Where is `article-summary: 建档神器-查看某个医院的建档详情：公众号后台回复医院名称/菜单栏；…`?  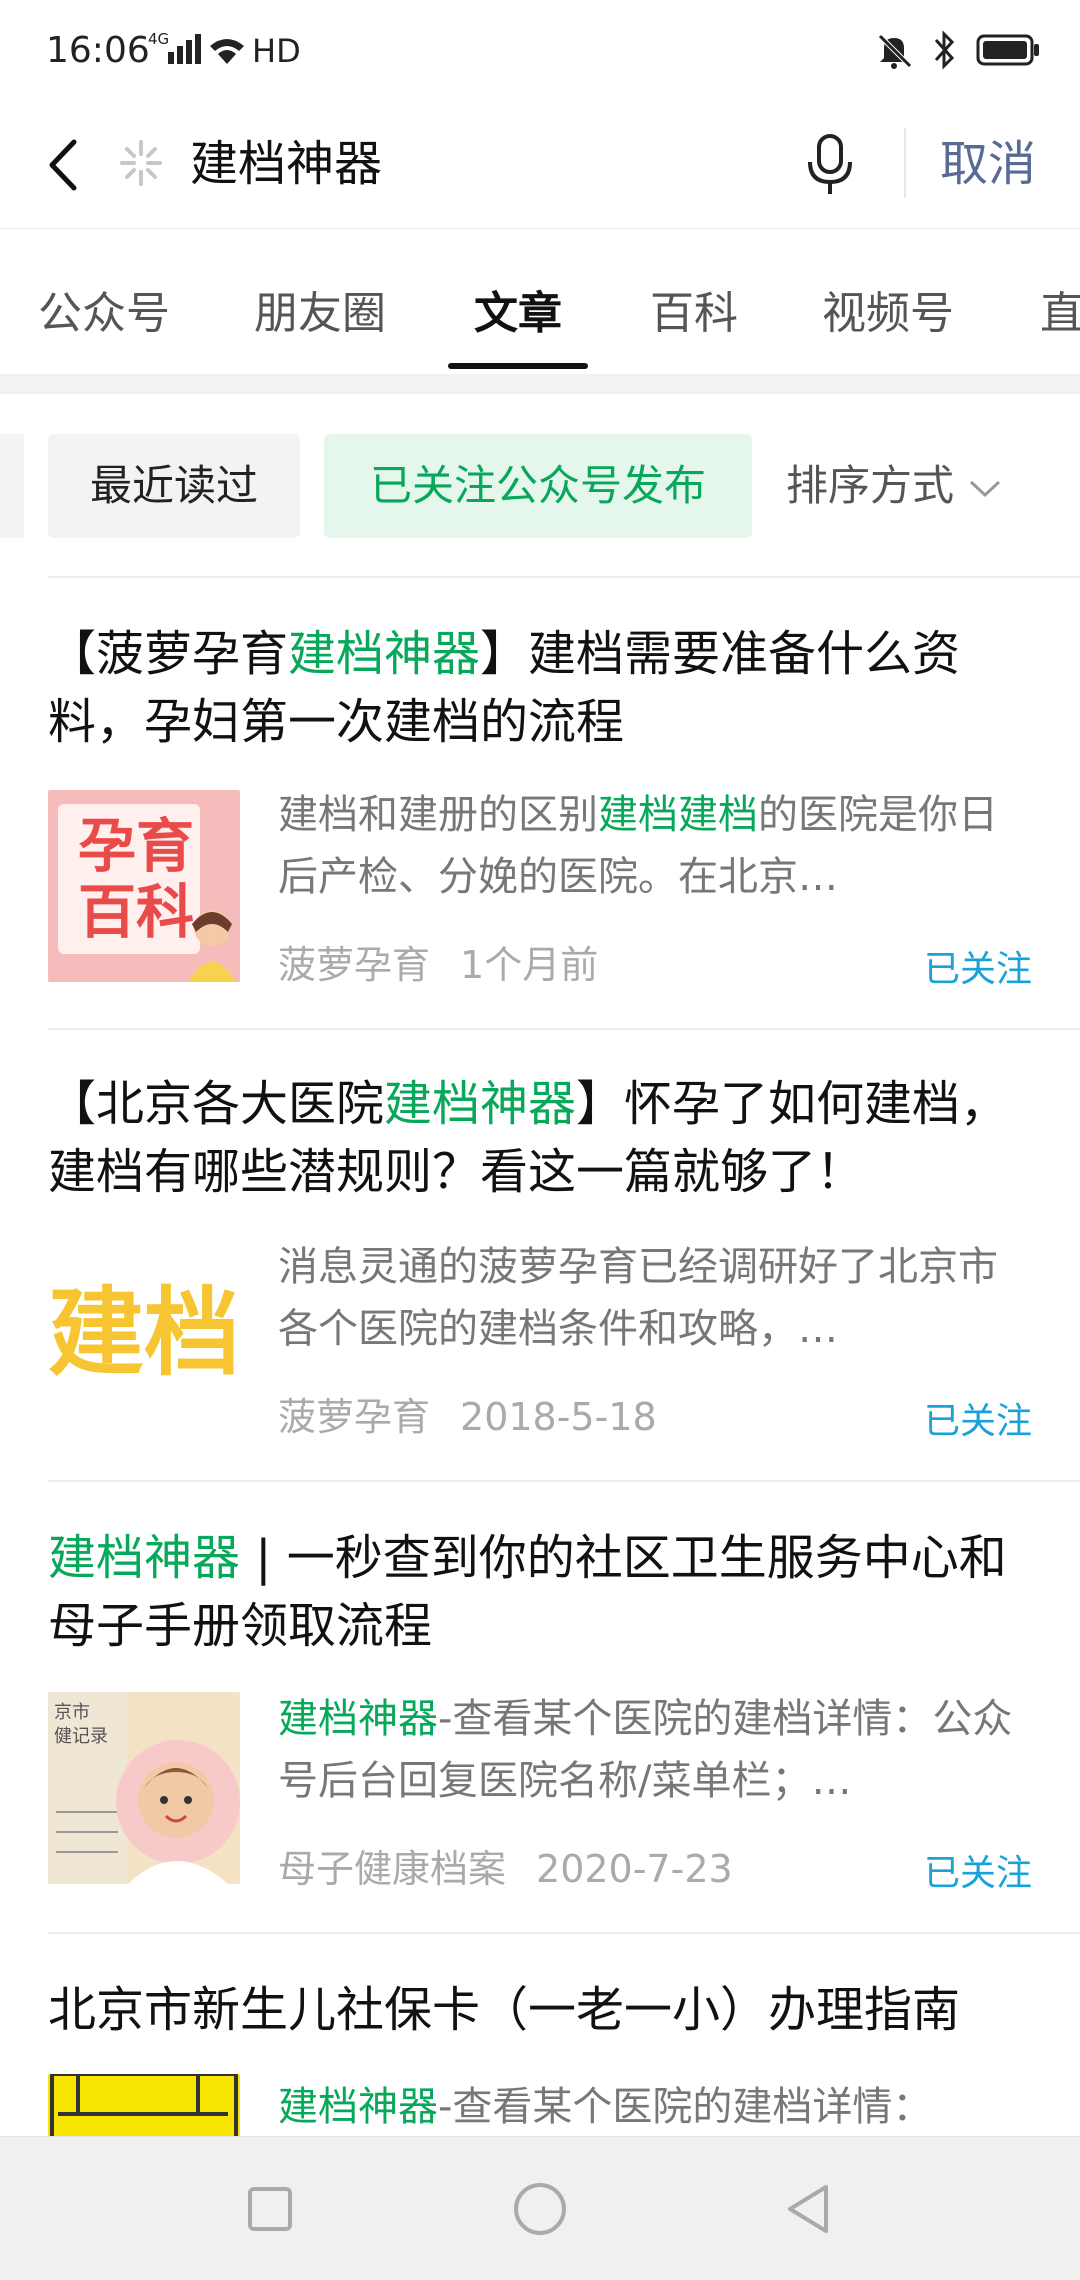 article-summary: 建档神器-查看某个医院的建档详情：公众号后台回复医院名称/菜单栏；… is located at coordinates (645, 1750).